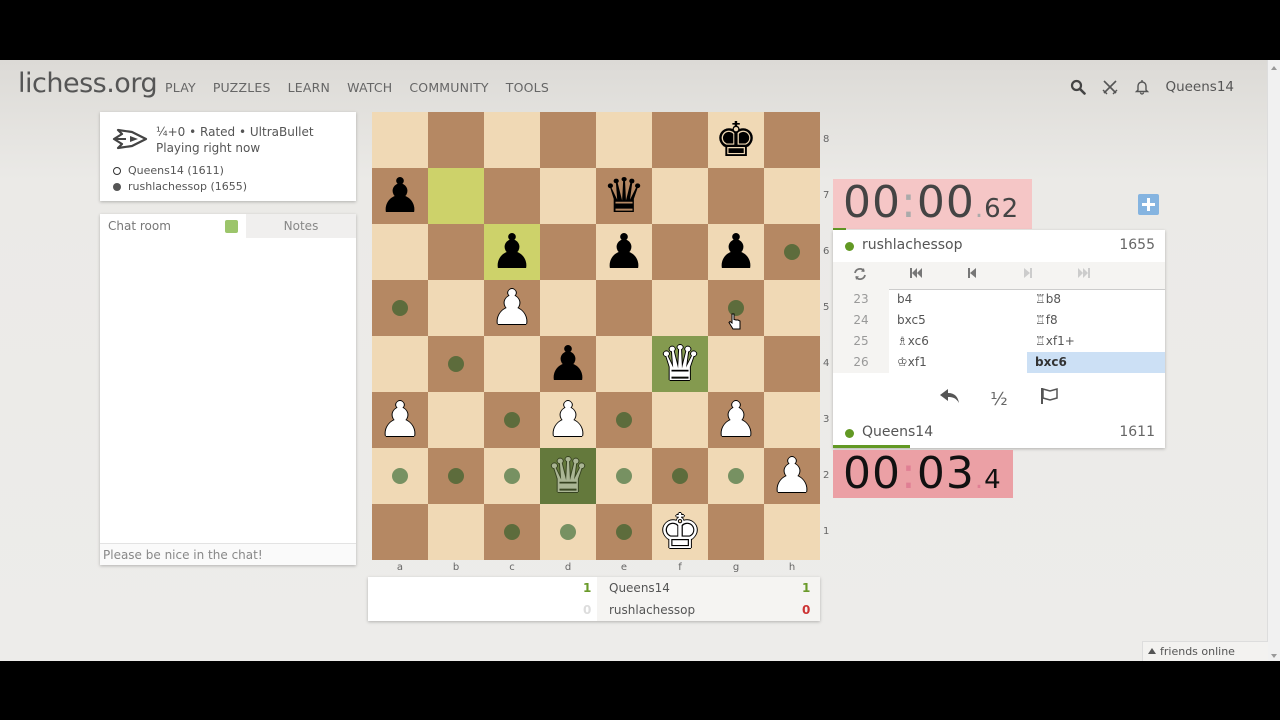  I want to click on square-c4, so click(512, 364).